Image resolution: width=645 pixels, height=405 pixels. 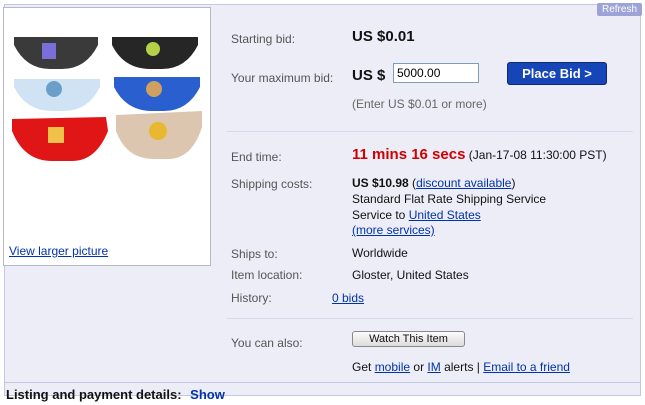 I want to click on listing-details-label: Listing and payment details:, so click(x=94, y=394).